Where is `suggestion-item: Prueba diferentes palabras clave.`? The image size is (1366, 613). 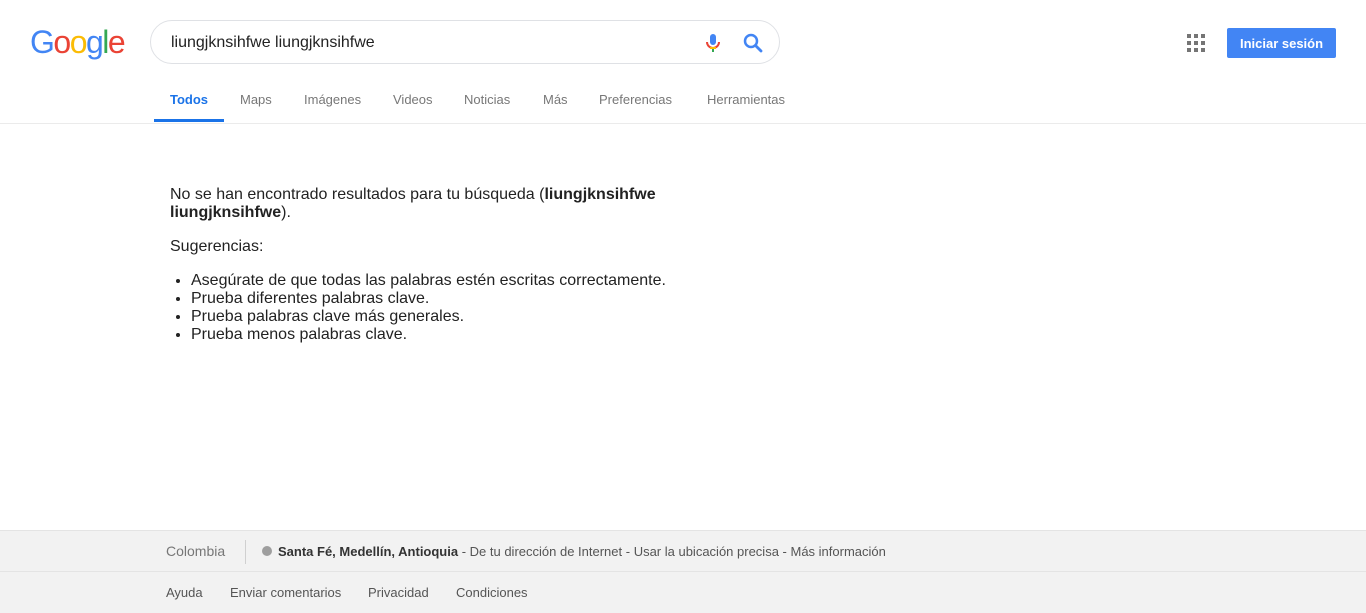
suggestion-item: Prueba diferentes palabras clave. is located at coordinates (450, 299).